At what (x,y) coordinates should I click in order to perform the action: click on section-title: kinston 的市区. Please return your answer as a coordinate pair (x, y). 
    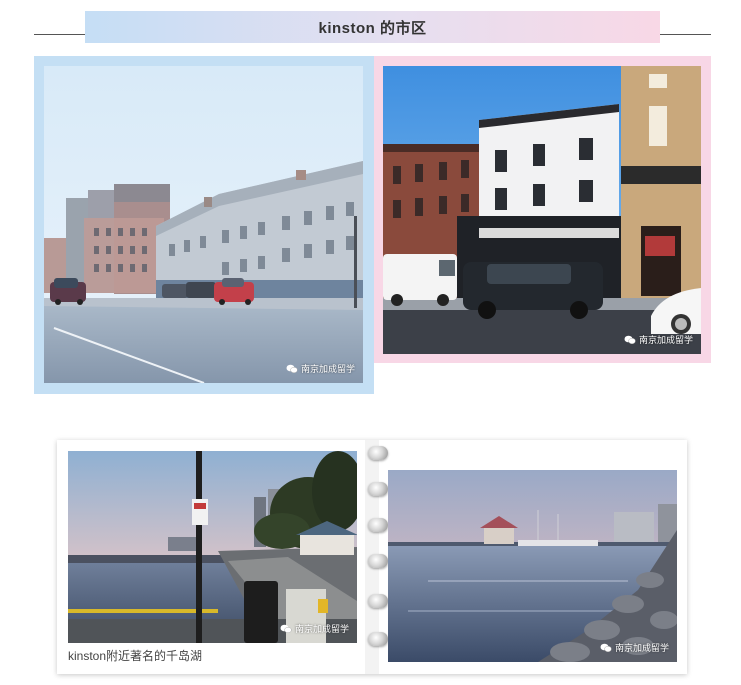
    Looking at the image, I should click on (372, 28).